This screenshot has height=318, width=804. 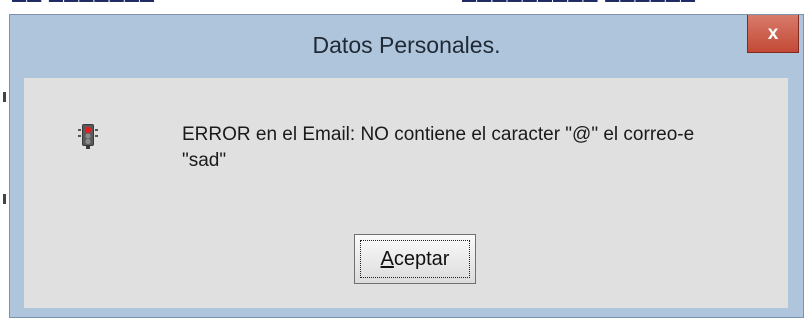 I want to click on close-icon: x, so click(x=773, y=33).